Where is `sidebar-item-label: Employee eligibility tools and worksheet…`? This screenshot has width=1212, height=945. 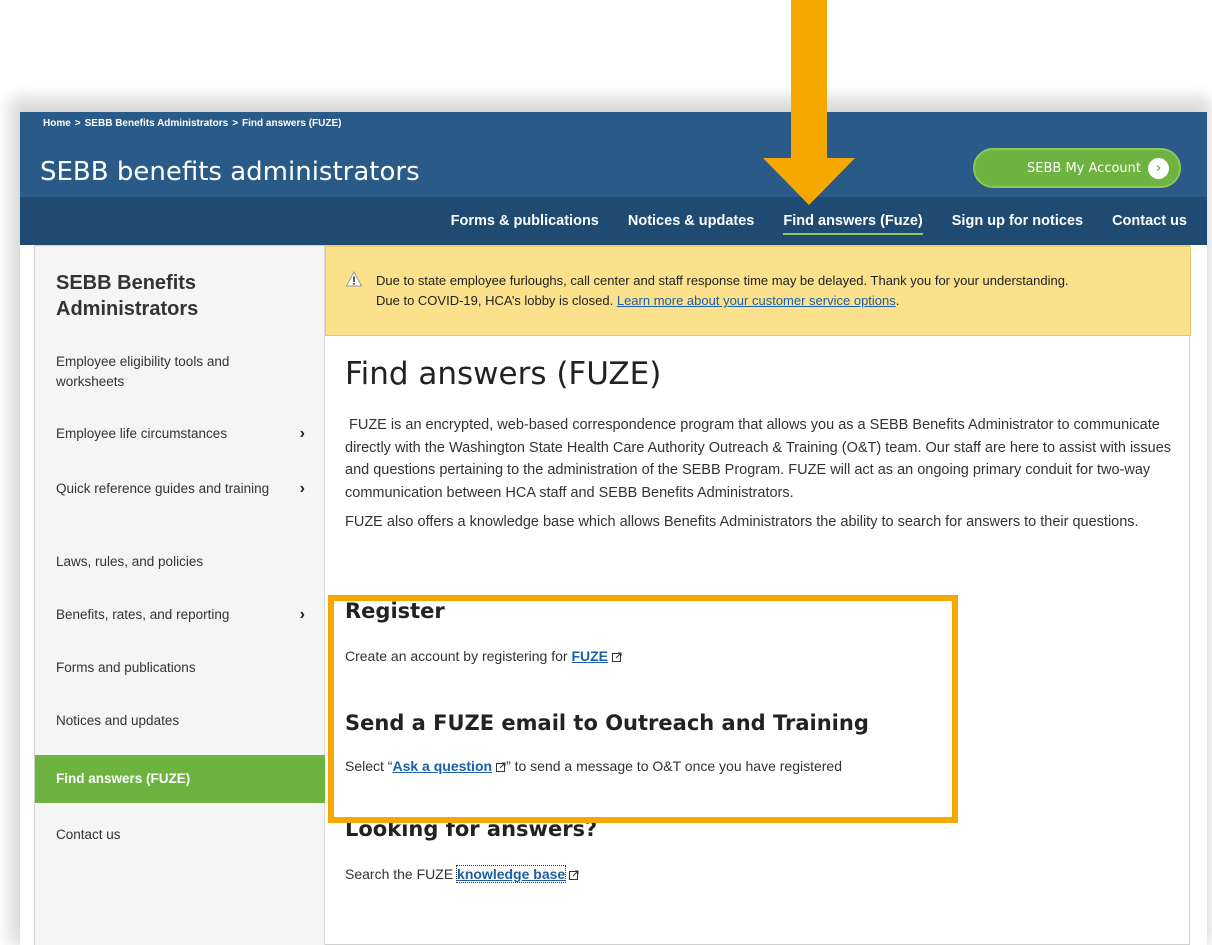
sidebar-item-label: Employee eligibility tools and worksheet… is located at coordinates (143, 371).